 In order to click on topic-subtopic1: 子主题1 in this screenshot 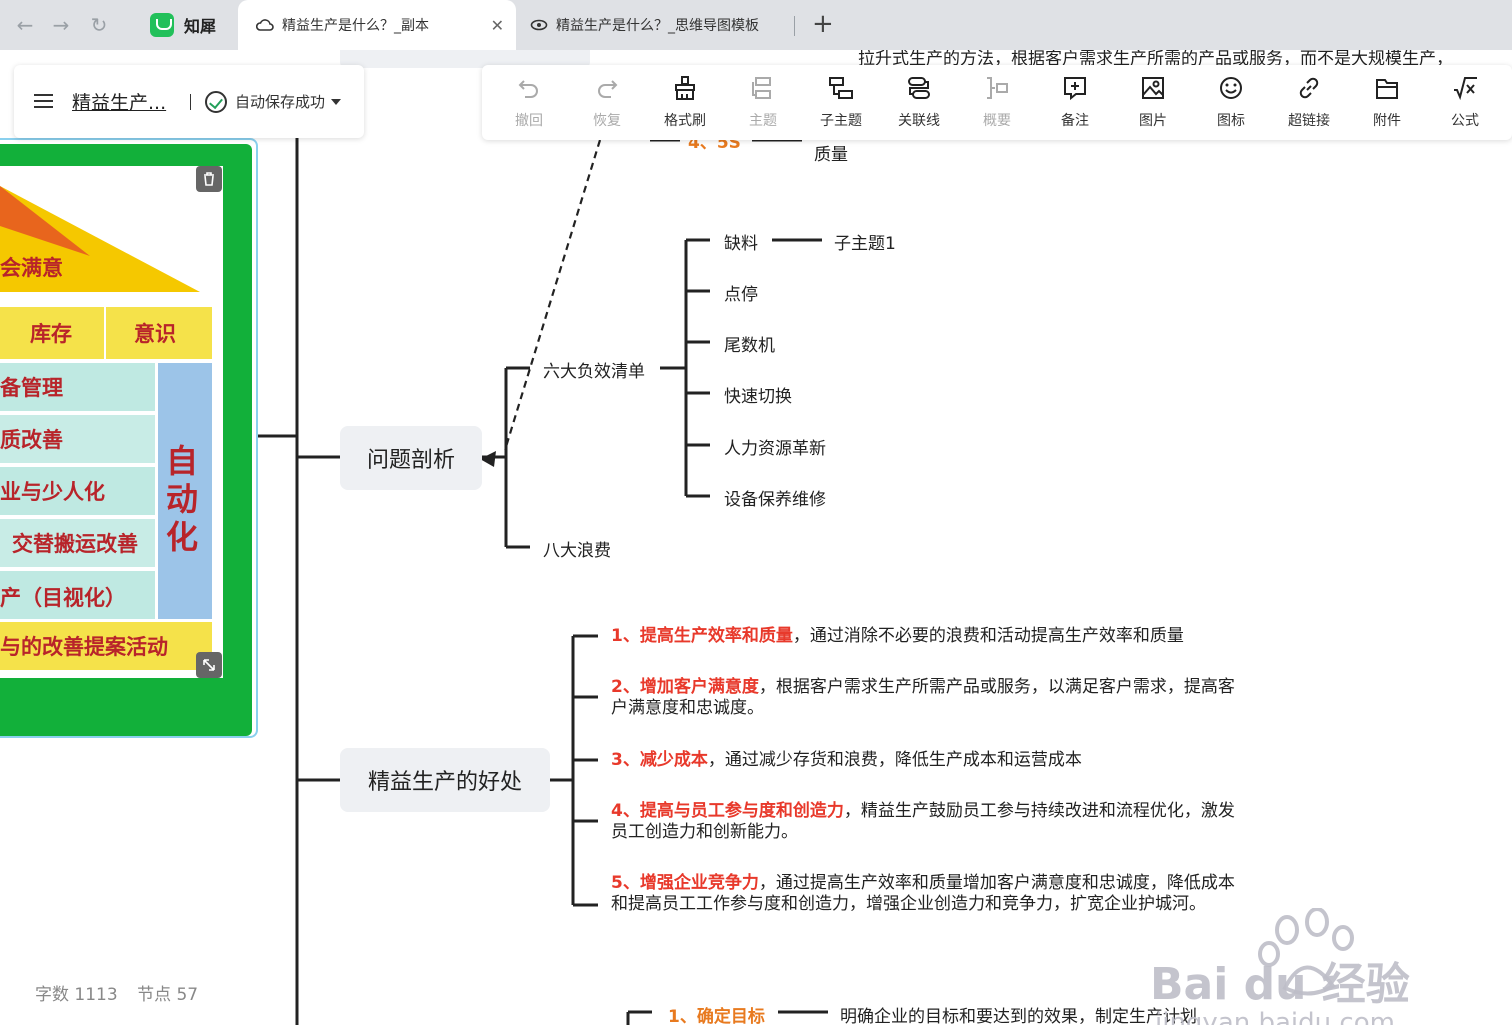, I will do `click(865, 241)`.